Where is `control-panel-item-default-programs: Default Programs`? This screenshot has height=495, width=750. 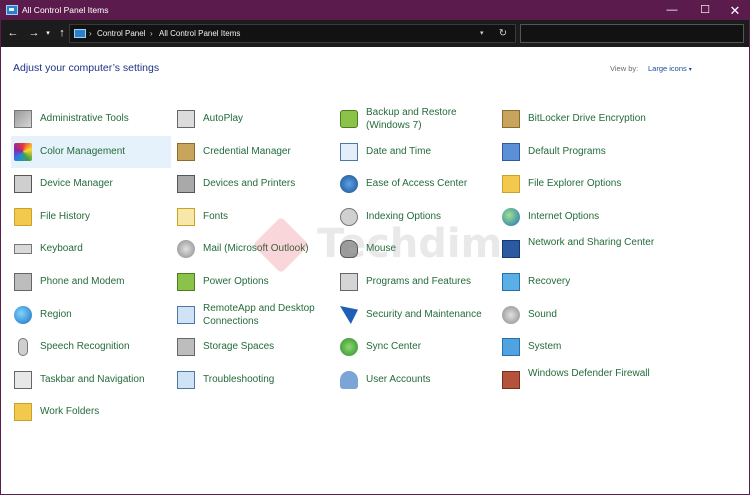 control-panel-item-default-programs: Default Programs is located at coordinates (579, 152).